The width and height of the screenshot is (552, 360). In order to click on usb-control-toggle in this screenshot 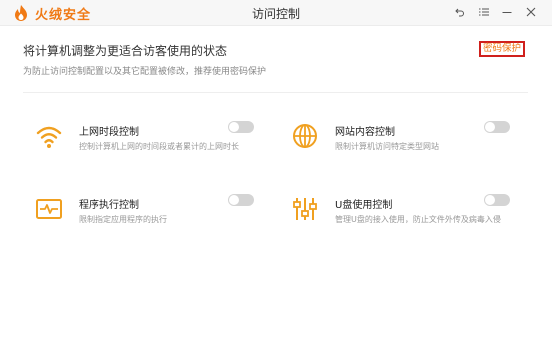, I will do `click(497, 200)`.